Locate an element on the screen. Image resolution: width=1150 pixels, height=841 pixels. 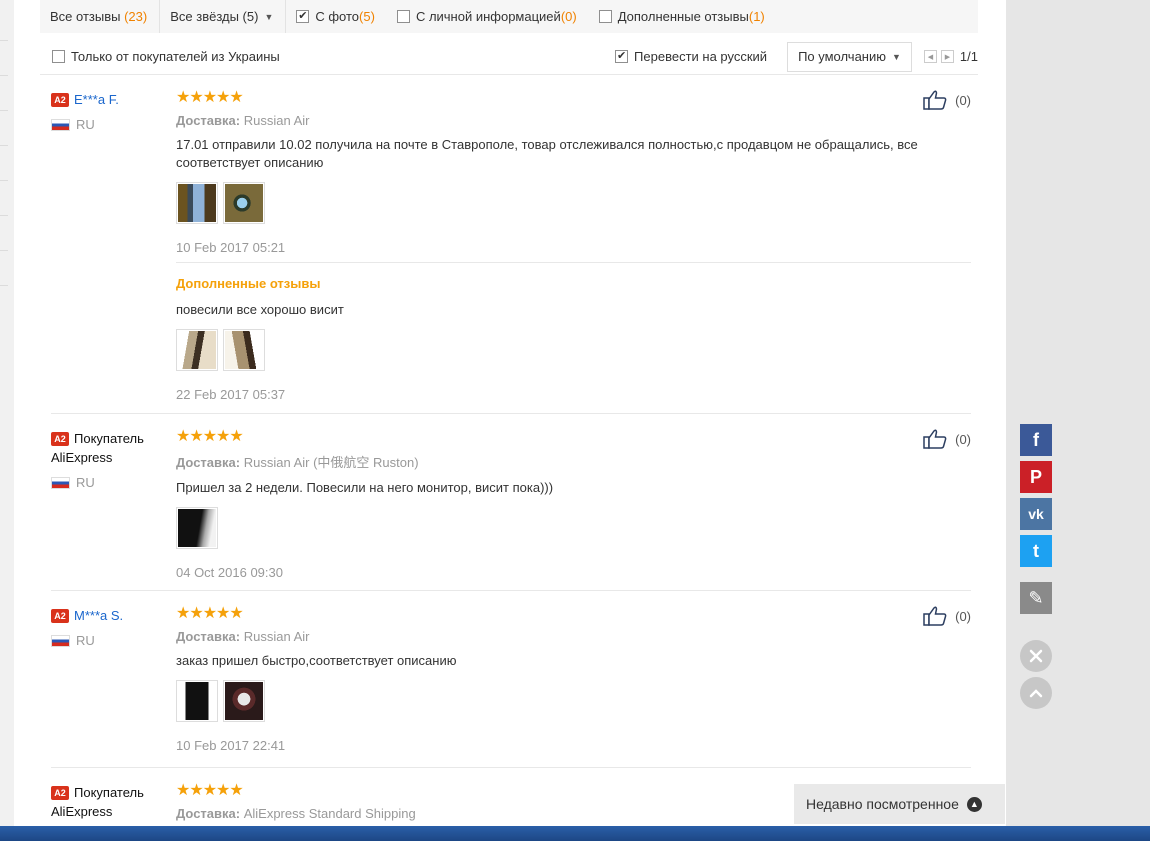
facebook-icon: f is located at coordinates (1036, 439).